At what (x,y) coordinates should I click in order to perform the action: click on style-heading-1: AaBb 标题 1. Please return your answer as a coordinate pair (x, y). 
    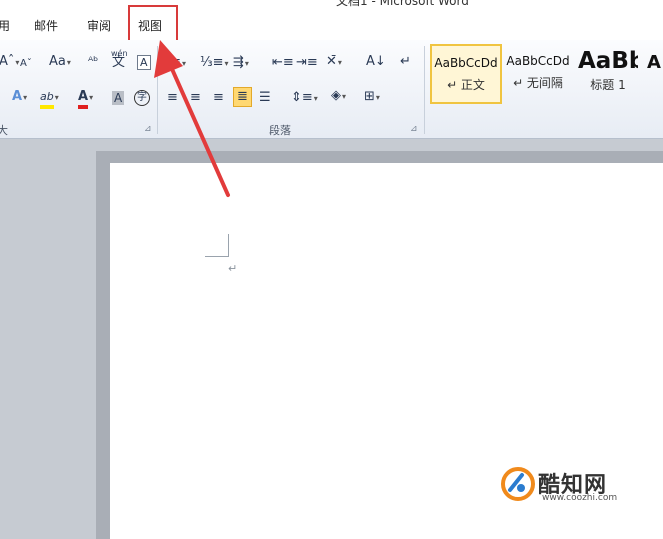
    Looking at the image, I should click on (608, 72).